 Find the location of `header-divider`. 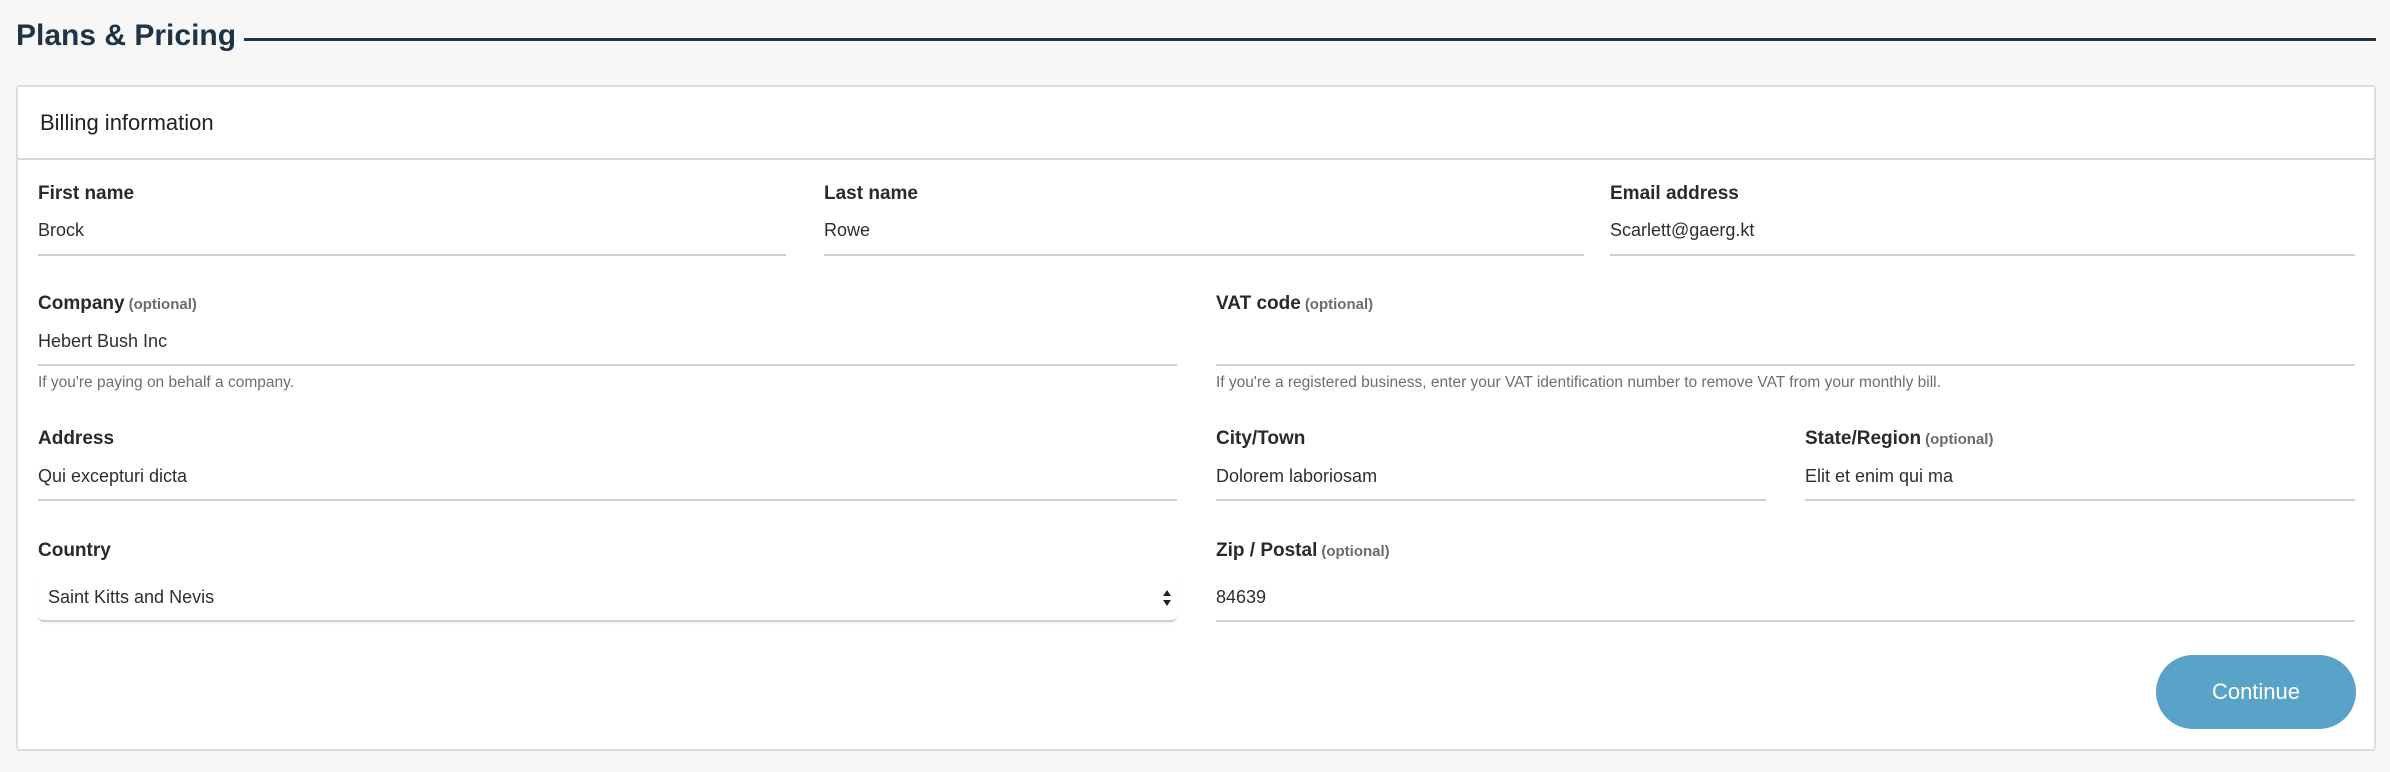

header-divider is located at coordinates (1310, 39).